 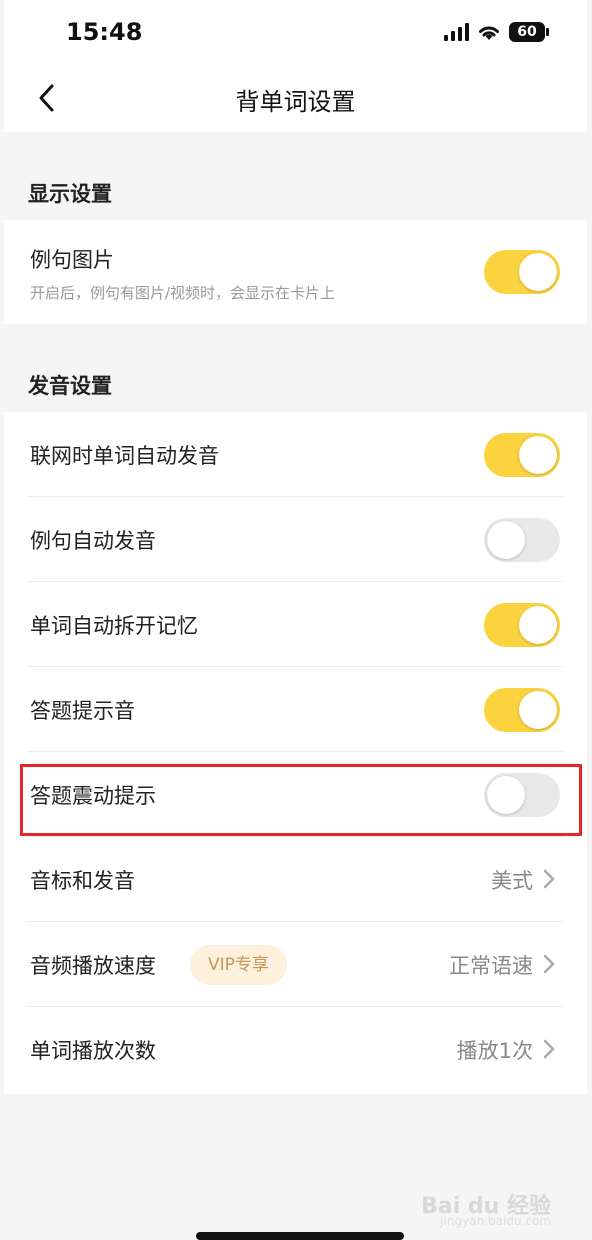 I want to click on setting-row-phonetic: 音标和发音 美式, so click(x=295, y=879).